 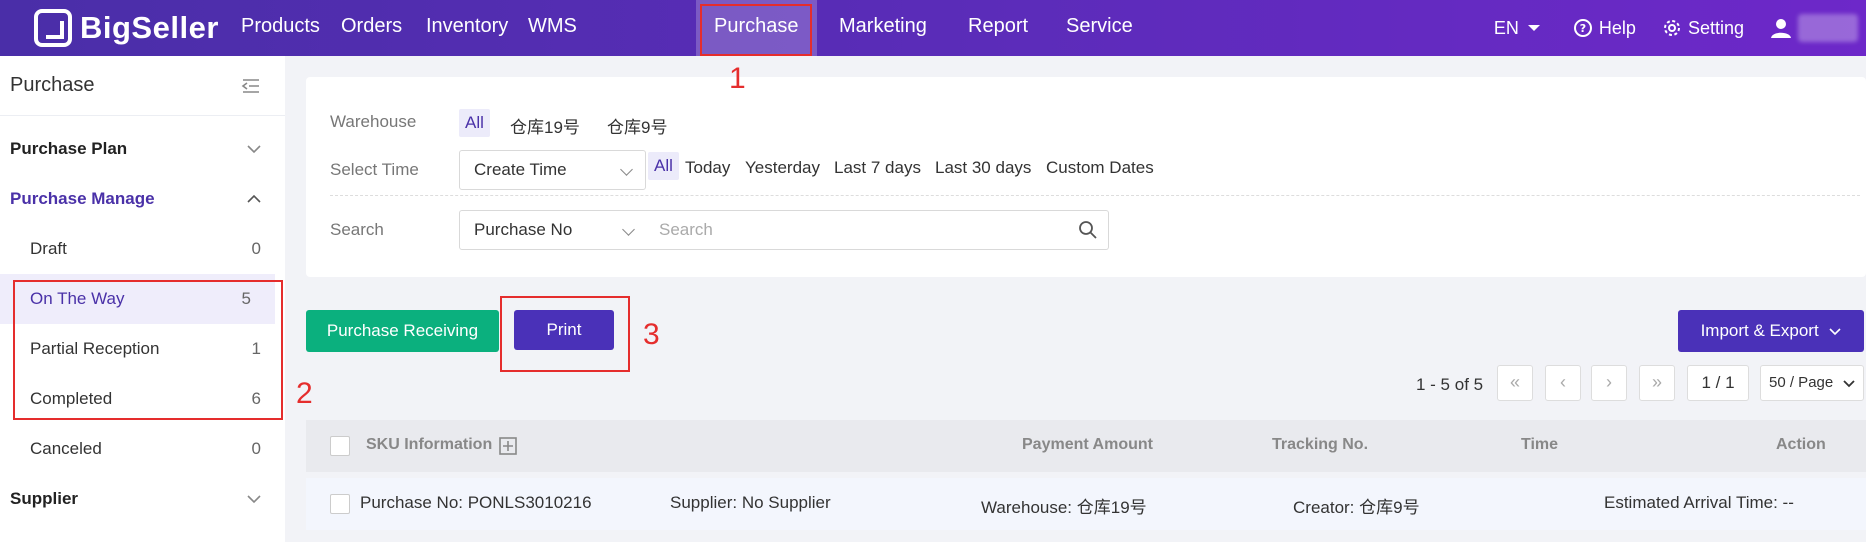 What do you see at coordinates (251, 86) in the screenshot?
I see `collapse-menu-icon` at bounding box center [251, 86].